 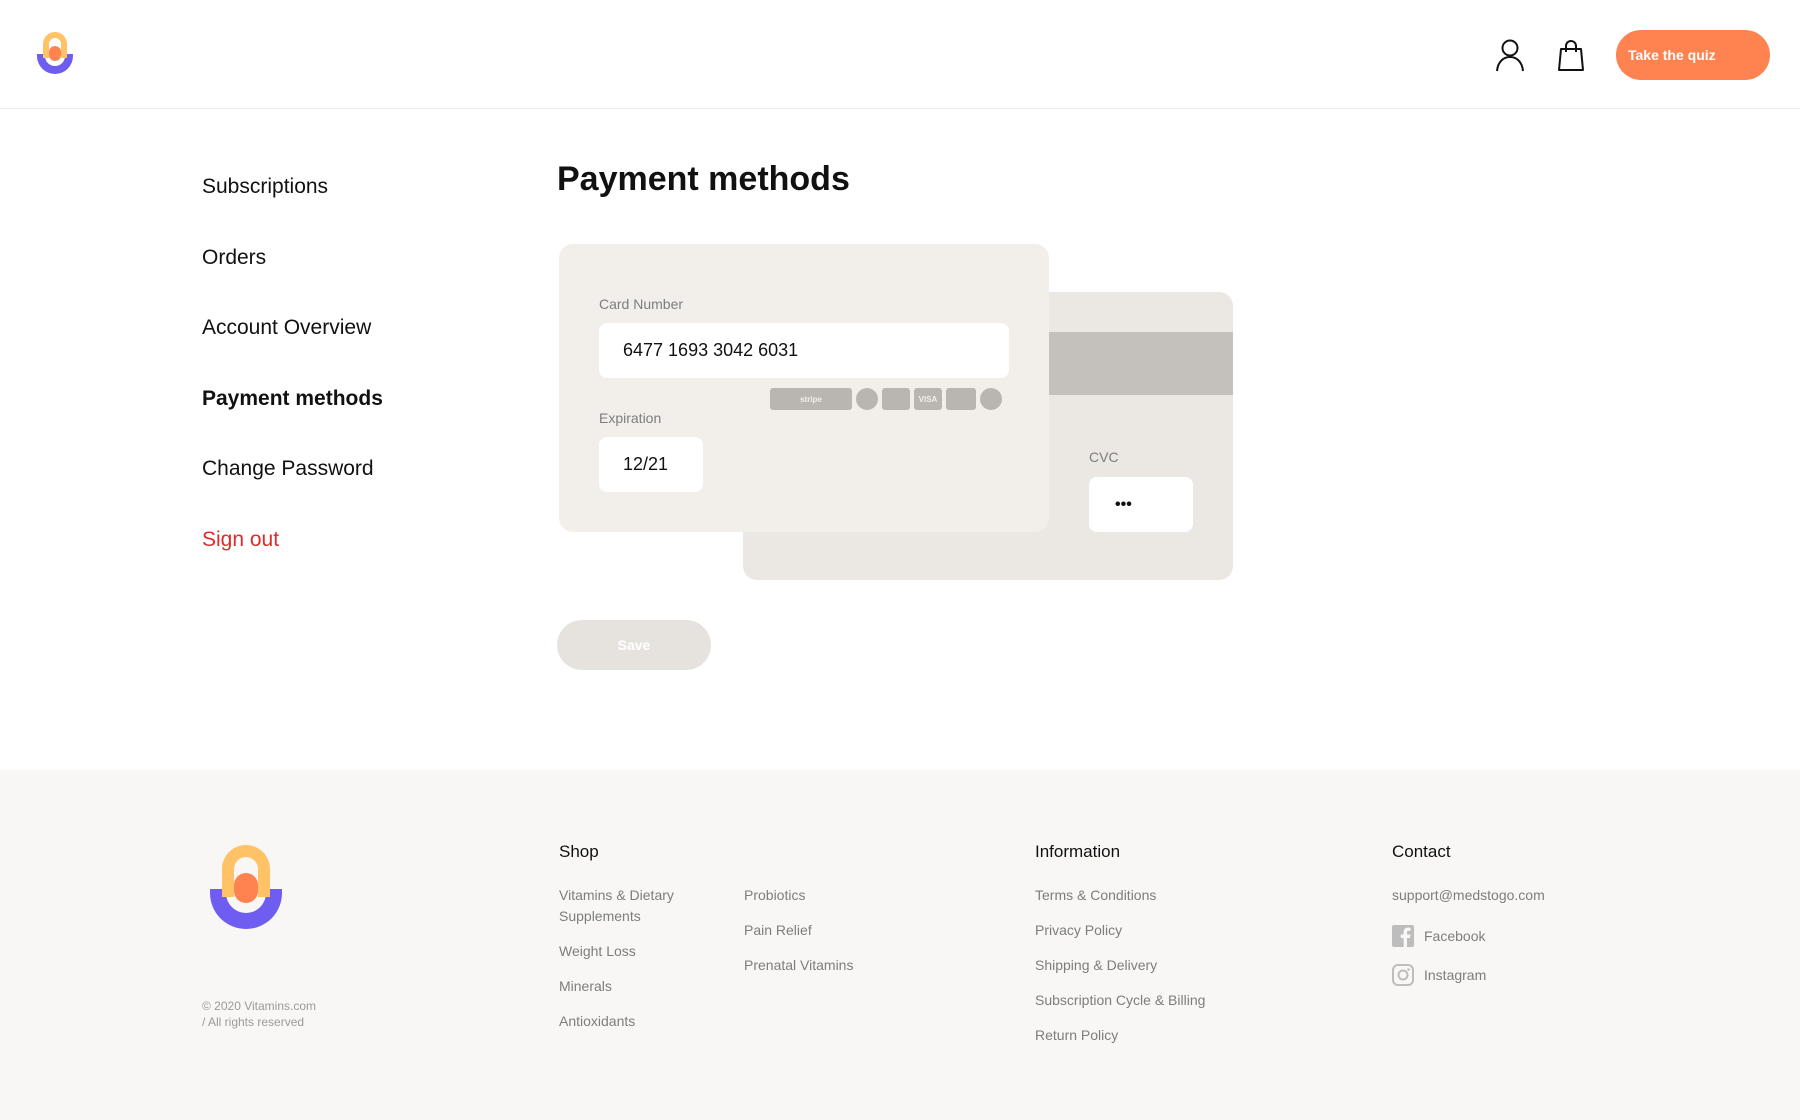 I want to click on copyright-line-1: © 2020 Vitamins.com, so click(x=259, y=1006).